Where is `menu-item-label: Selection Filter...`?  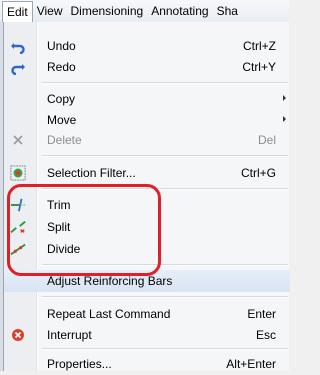
menu-item-label: Selection Filter... is located at coordinates (91, 173).